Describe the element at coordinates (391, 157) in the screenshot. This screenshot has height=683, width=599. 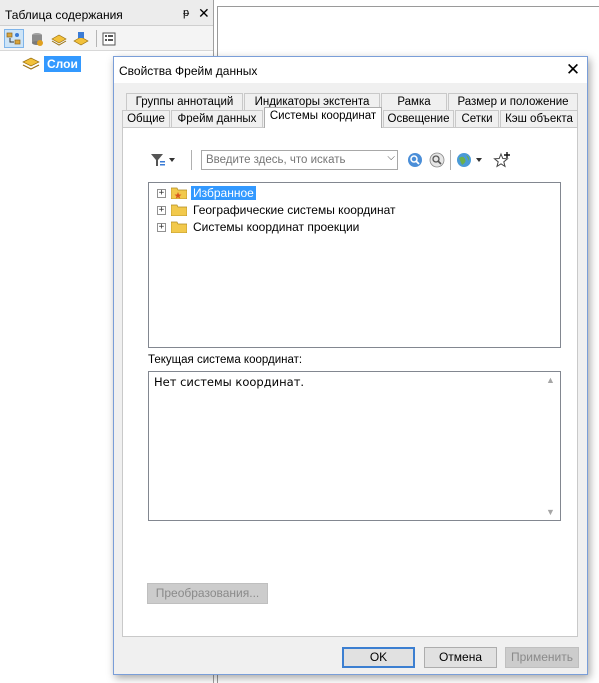
I see `chevron-down-icon: ⌵` at that location.